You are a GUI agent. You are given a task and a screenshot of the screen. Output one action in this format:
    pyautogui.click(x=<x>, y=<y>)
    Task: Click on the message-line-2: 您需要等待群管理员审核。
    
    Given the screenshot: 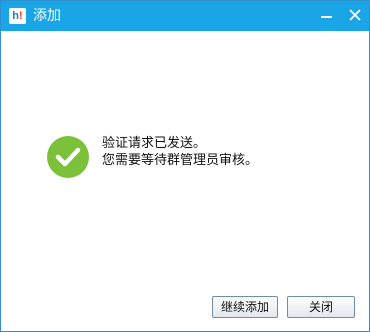 What is the action you would take?
    pyautogui.click(x=180, y=160)
    